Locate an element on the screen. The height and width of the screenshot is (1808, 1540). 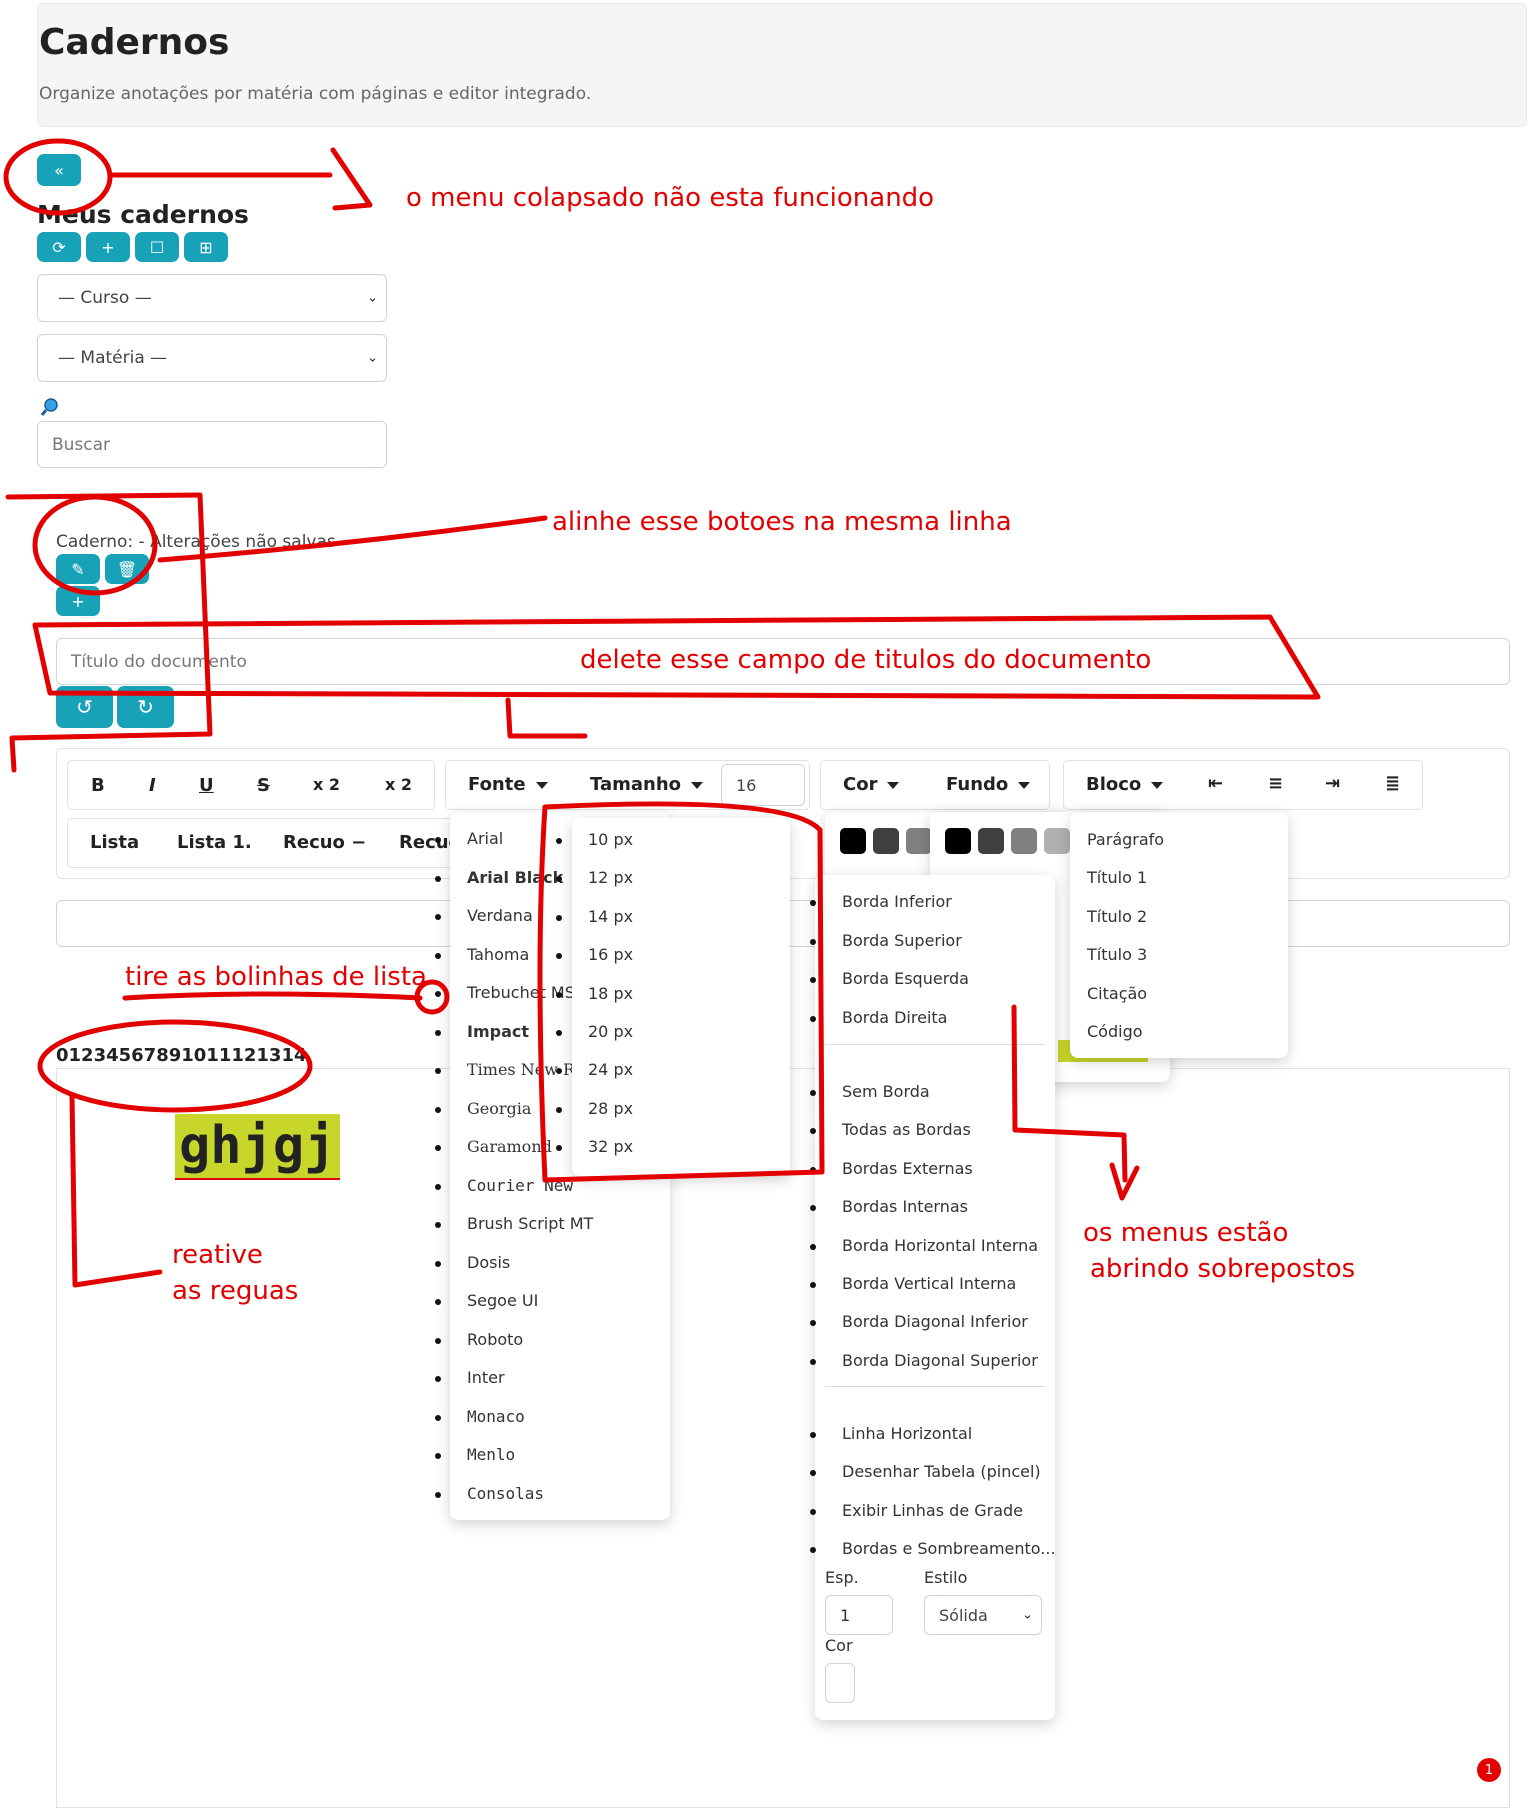
annotation-rulers-1: reative is located at coordinates (217, 1255).